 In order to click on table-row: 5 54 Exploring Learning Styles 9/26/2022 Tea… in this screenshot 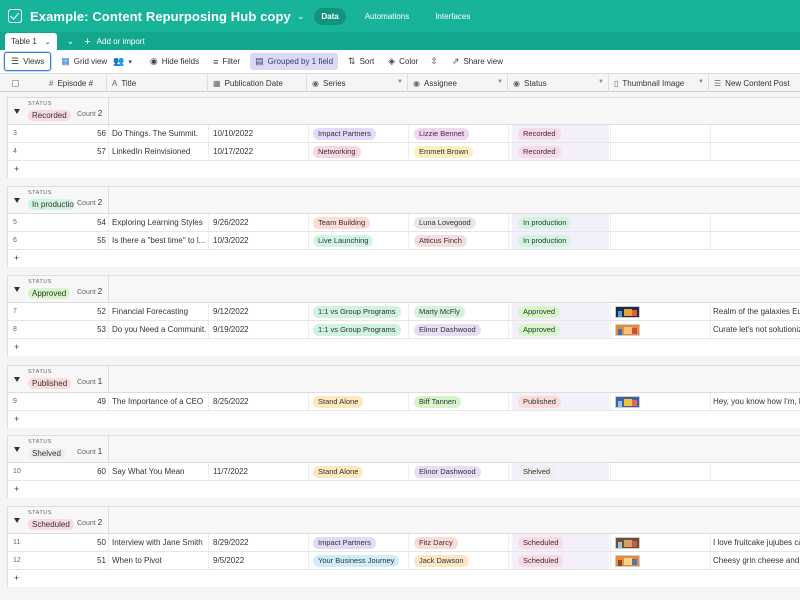, I will do `click(404, 223)`.